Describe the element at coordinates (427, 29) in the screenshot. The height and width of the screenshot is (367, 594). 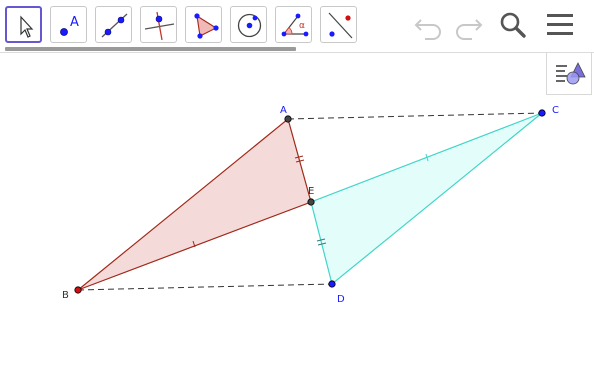
I see `undo-icon` at that location.